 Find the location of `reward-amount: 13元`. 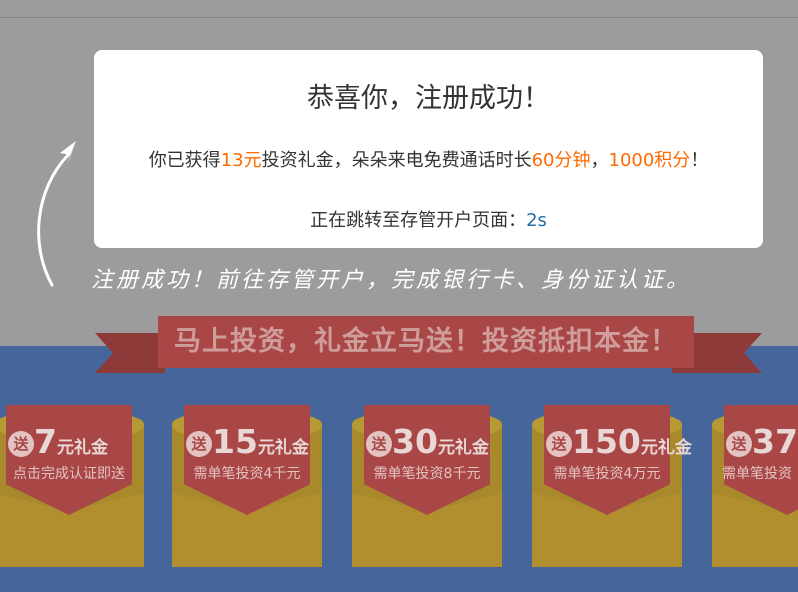

reward-amount: 13元 is located at coordinates (241, 160).